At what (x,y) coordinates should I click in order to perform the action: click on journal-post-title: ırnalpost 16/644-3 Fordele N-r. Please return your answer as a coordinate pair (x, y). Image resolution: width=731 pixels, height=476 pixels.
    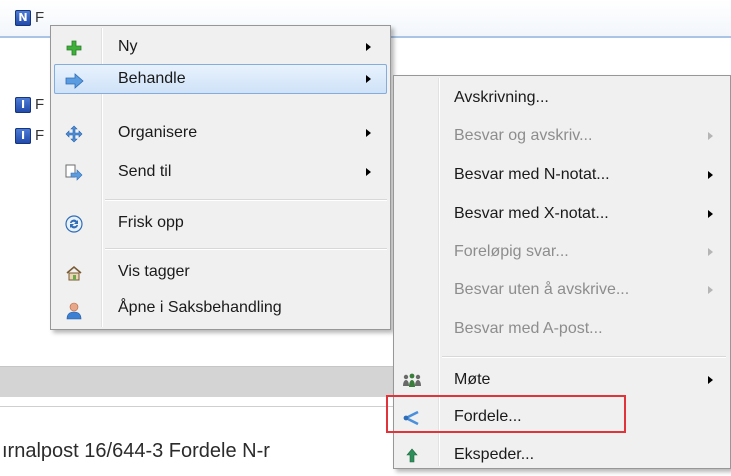
    Looking at the image, I should click on (136, 451).